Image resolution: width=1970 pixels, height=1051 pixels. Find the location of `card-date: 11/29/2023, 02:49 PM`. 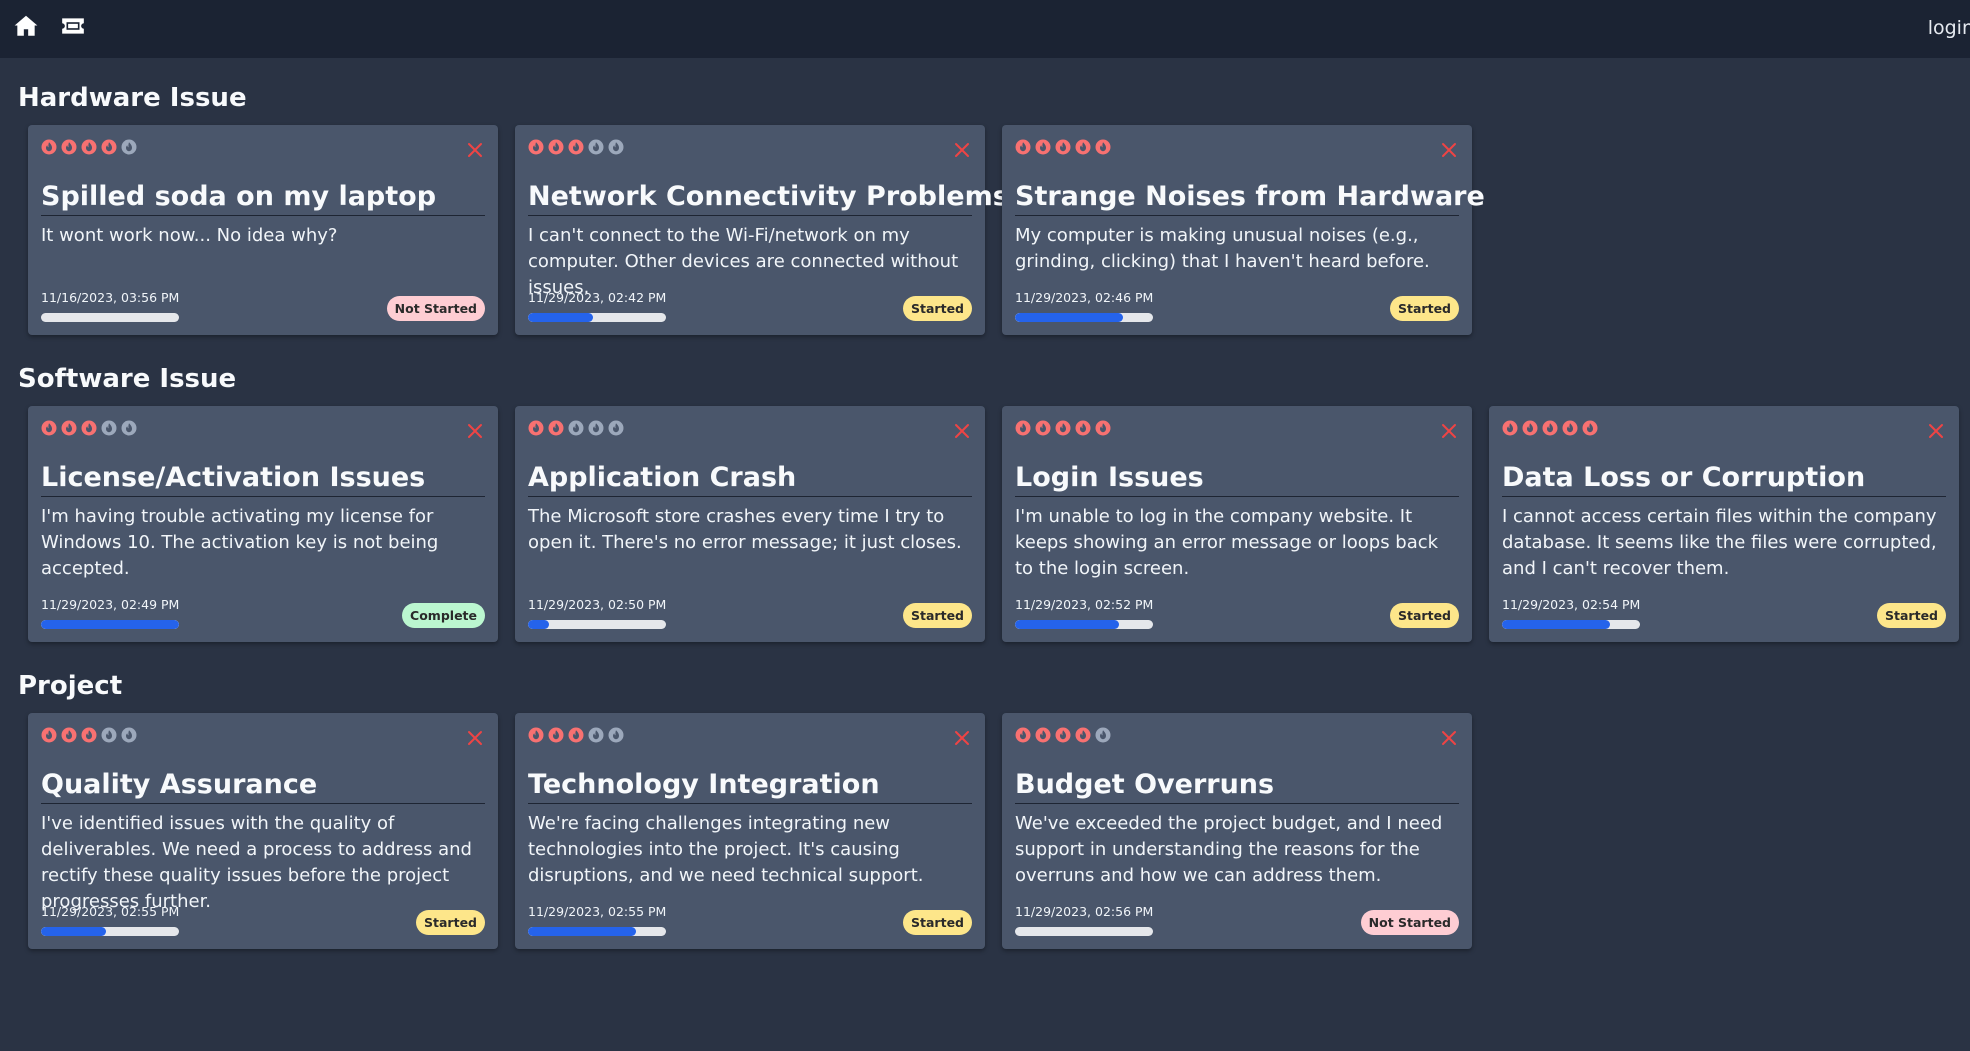

card-date: 11/29/2023, 02:49 PM is located at coordinates (110, 604).